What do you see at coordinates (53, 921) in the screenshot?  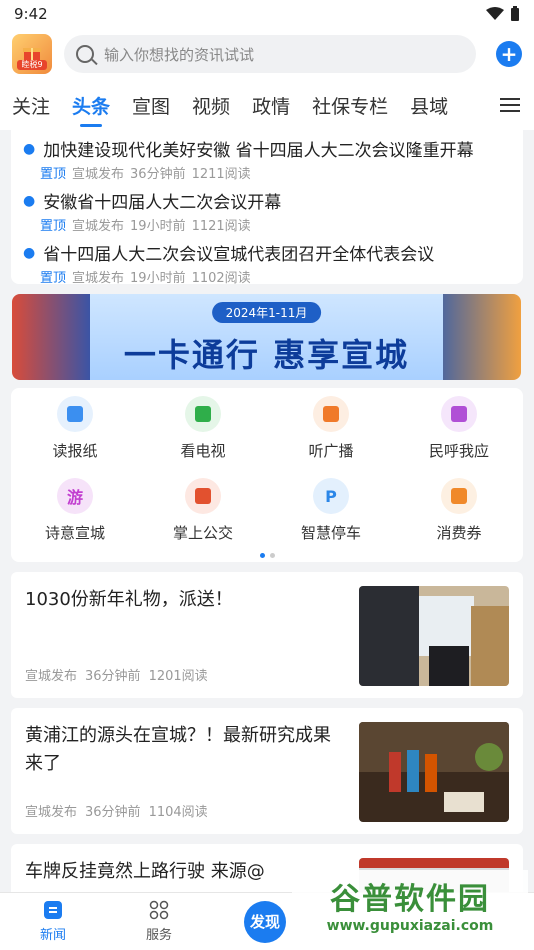 I see `nav-news: 新闻` at bounding box center [53, 921].